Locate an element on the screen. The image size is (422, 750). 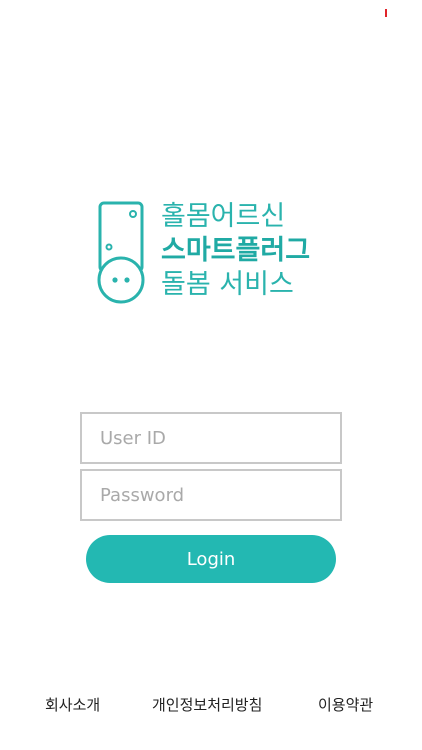
privacy-policy-link: 개인정보처리방침 is located at coordinates (207, 704).